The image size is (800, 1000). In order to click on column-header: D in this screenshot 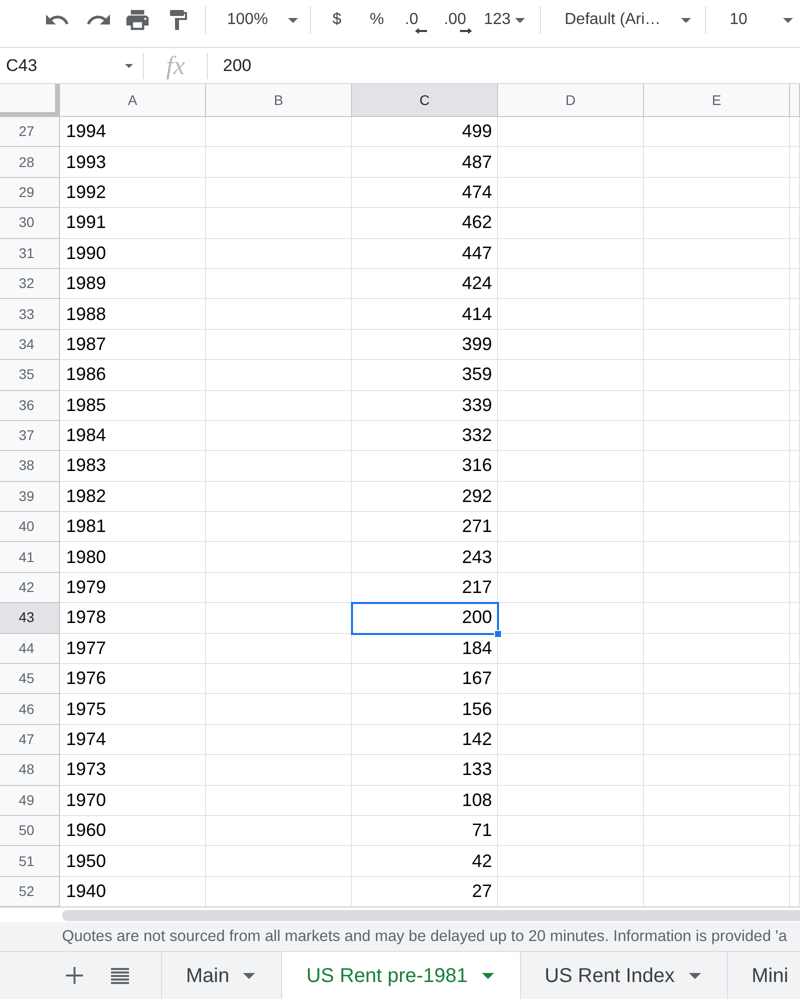, I will do `click(571, 100)`.